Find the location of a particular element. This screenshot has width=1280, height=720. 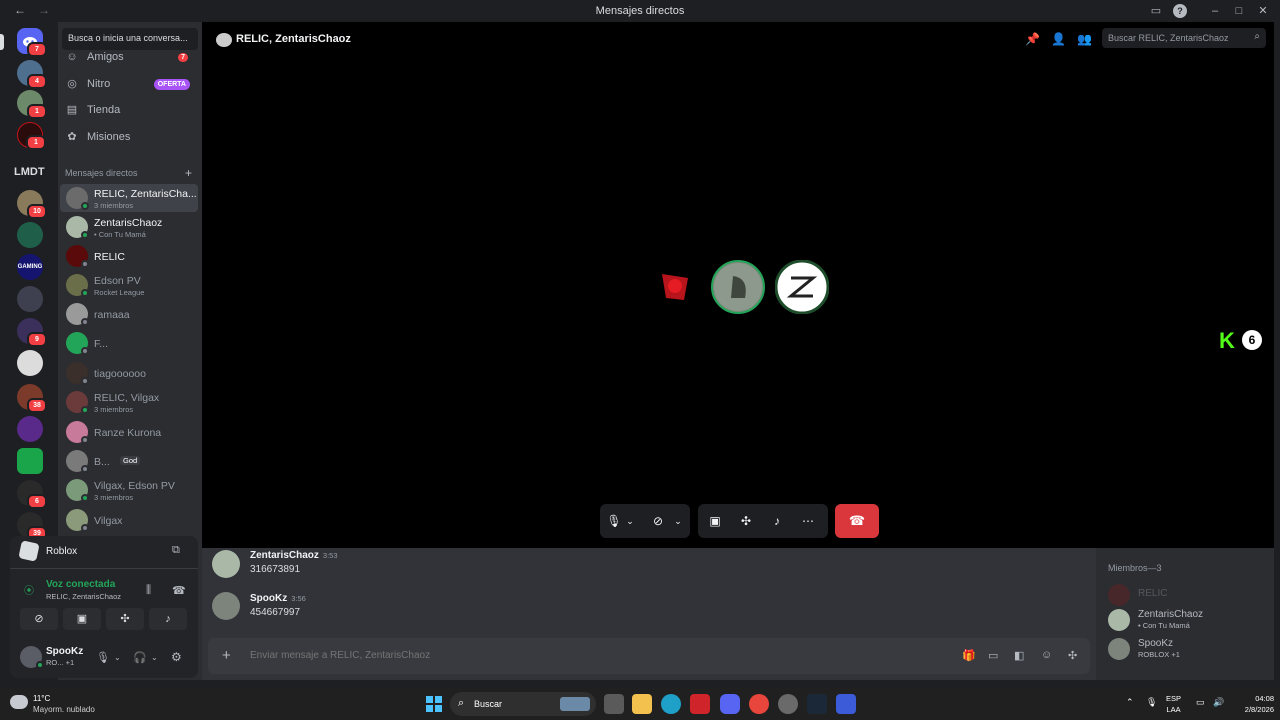

channel-search-input: Buscar RELIC, ZentarisChaoz ⌕ is located at coordinates (1184, 38).